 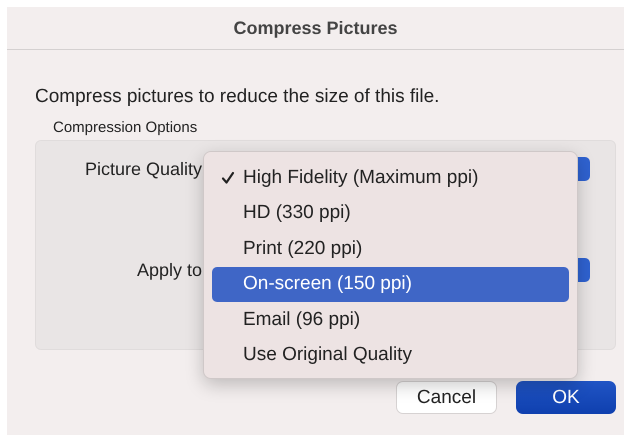 What do you see at coordinates (390, 320) in the screenshot?
I see `menu-item: Email (96 ppi)` at bounding box center [390, 320].